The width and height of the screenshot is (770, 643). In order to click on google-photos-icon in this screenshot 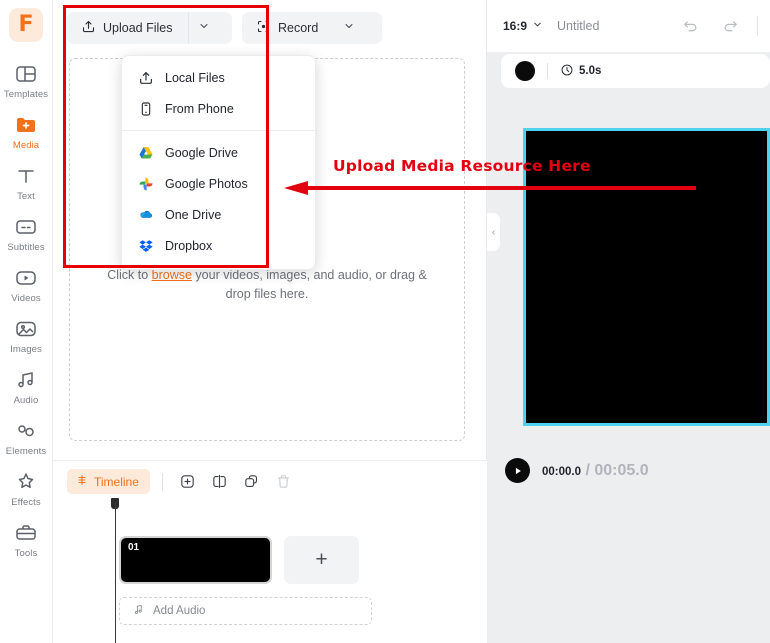, I will do `click(145, 183)`.